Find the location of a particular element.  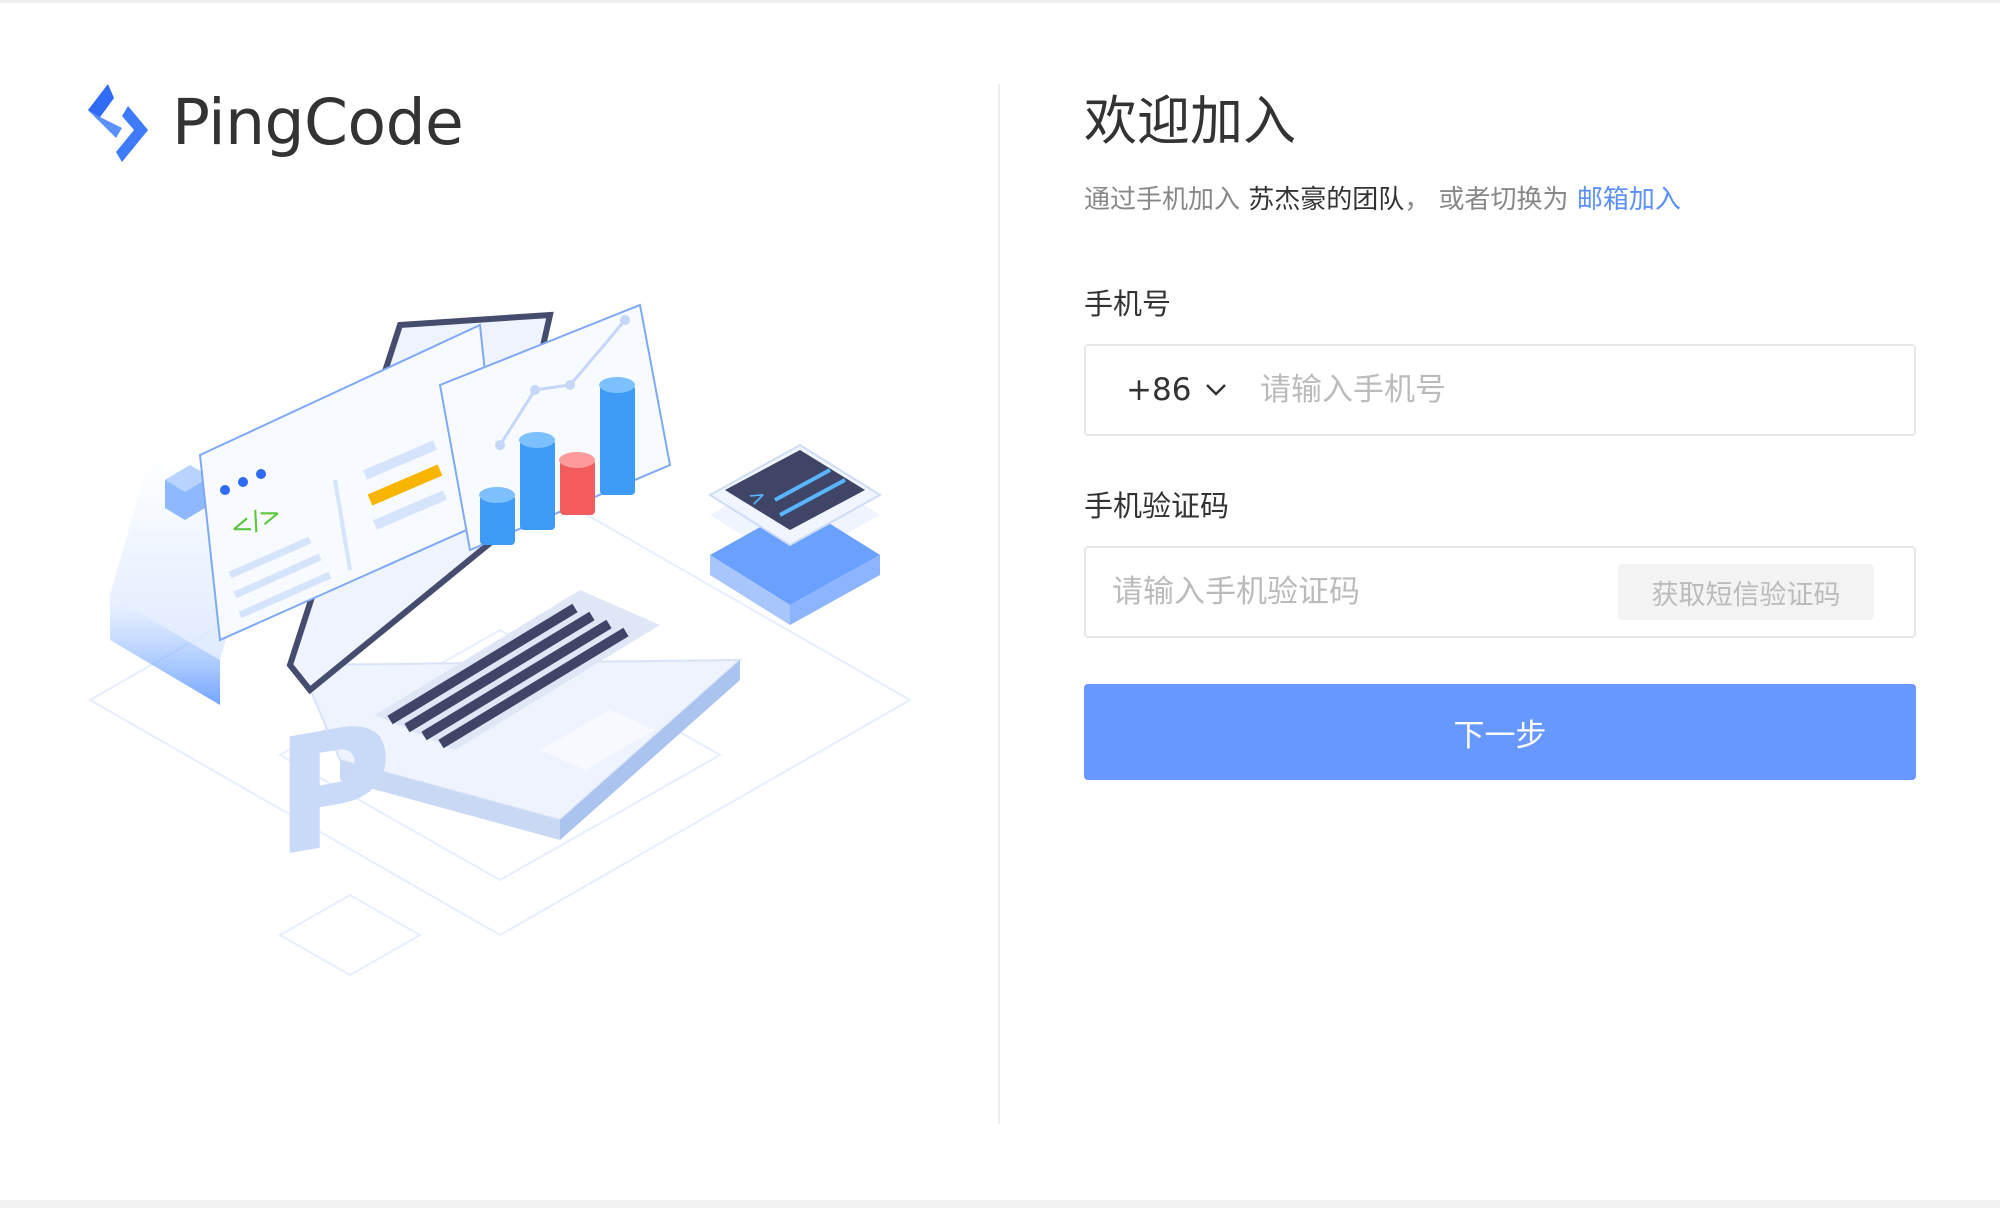

code-label: 手机验证码 is located at coordinates (1157, 506).